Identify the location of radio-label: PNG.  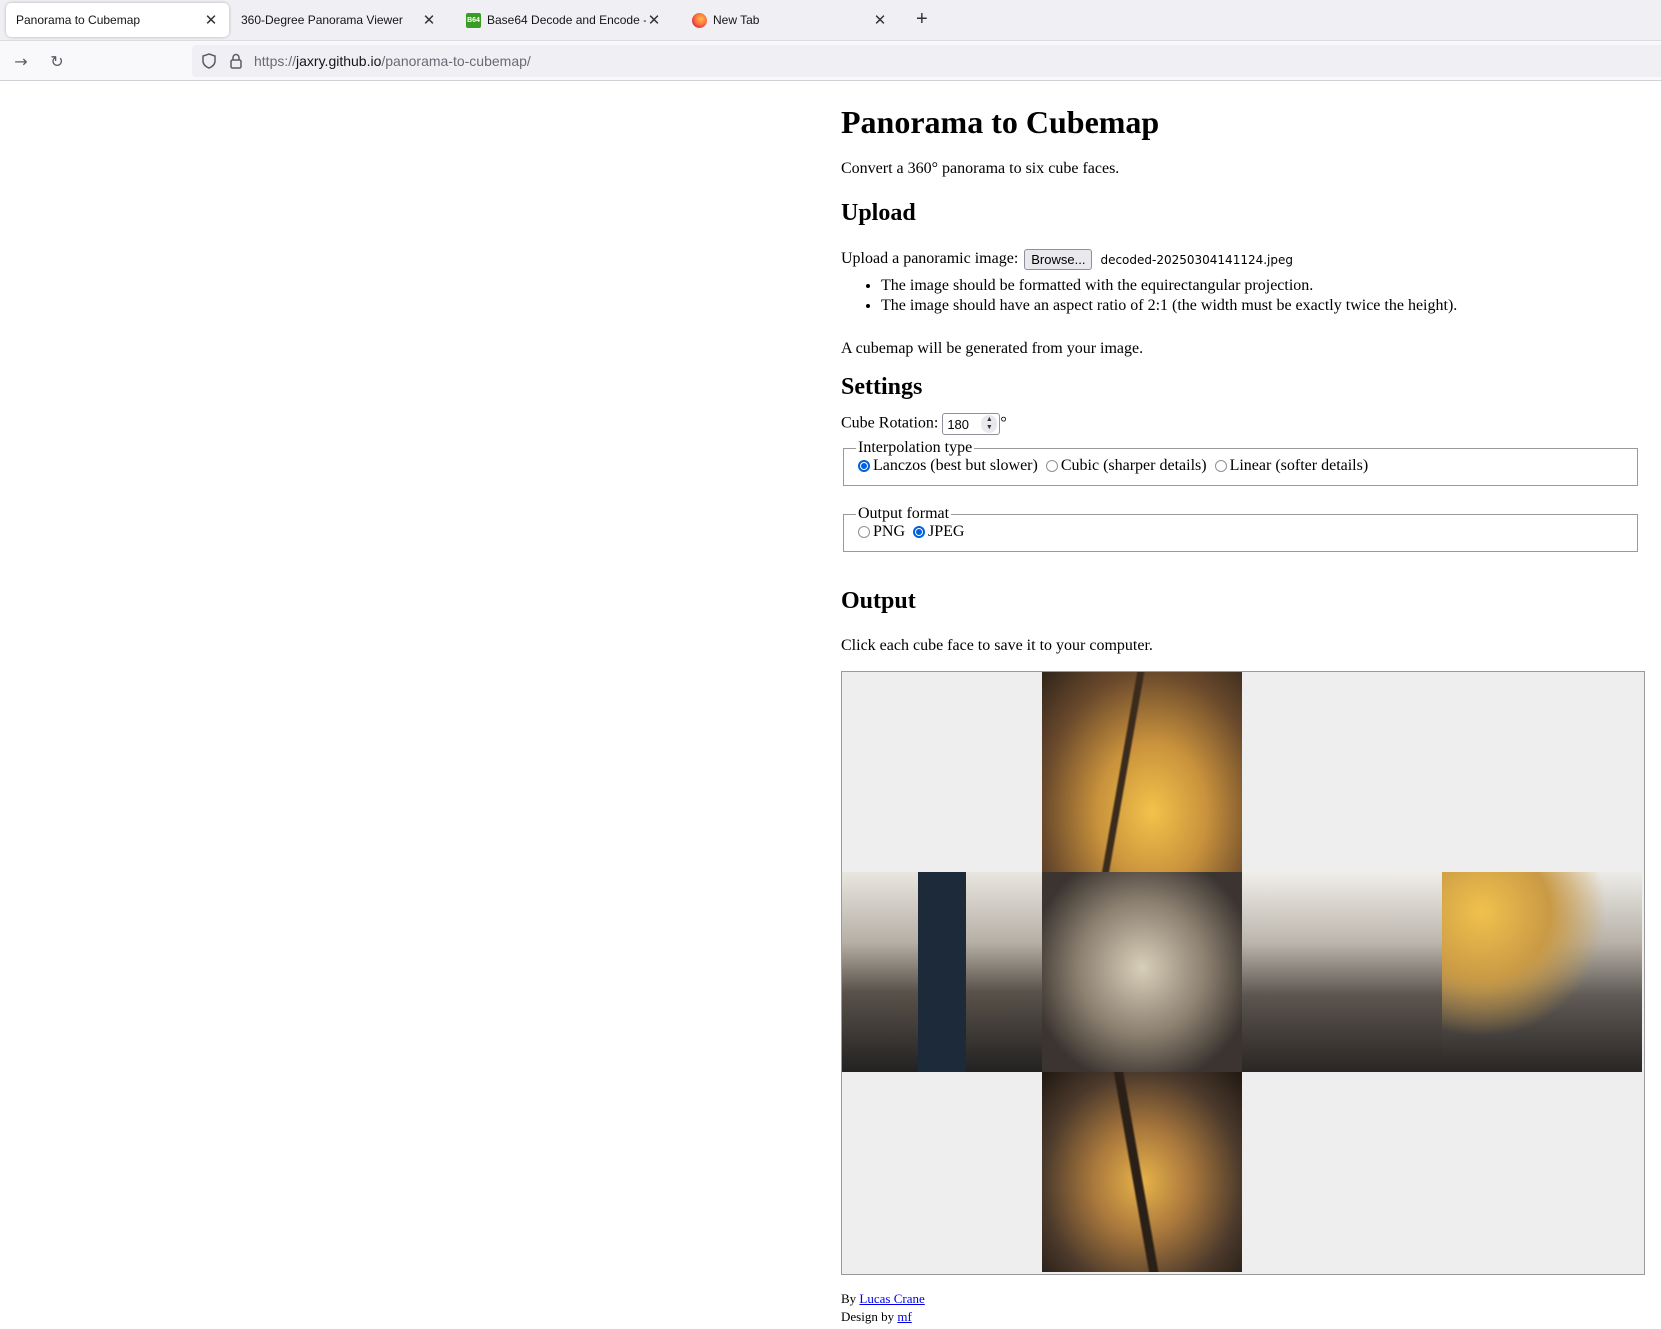
(889, 531).